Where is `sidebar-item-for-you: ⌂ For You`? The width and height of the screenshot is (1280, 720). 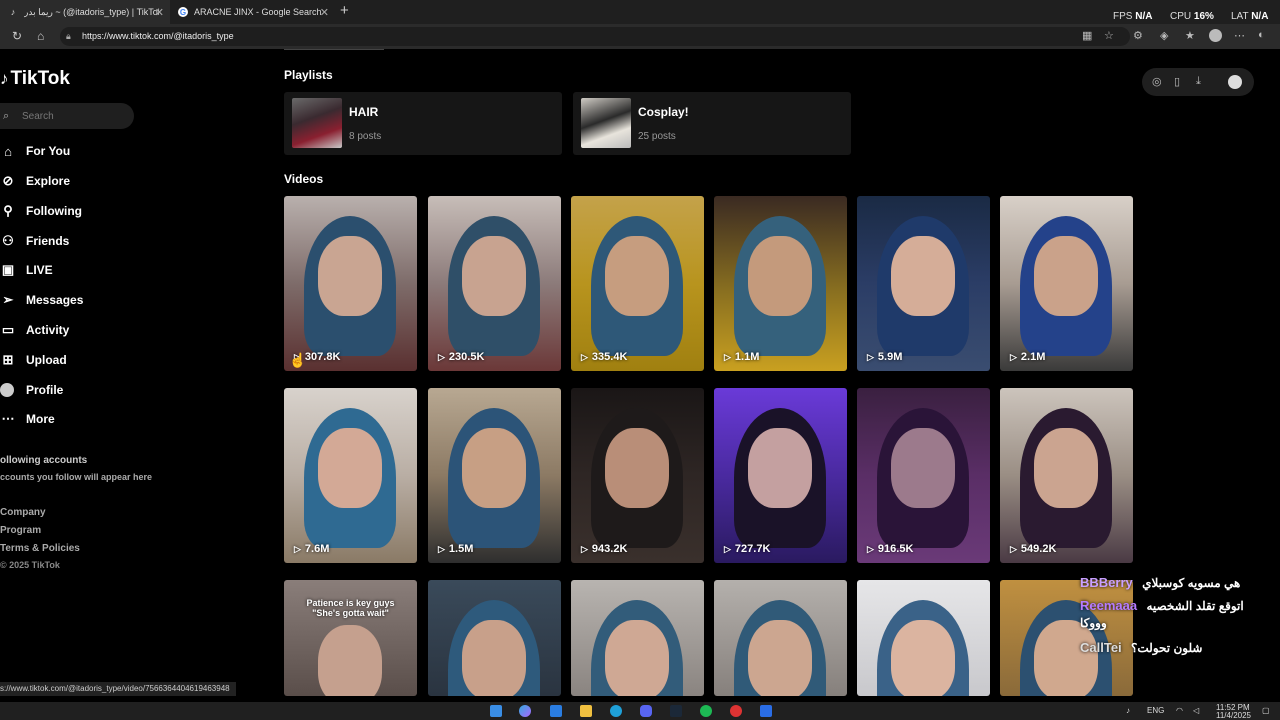
sidebar-item-for-you: ⌂ For You is located at coordinates (35, 151).